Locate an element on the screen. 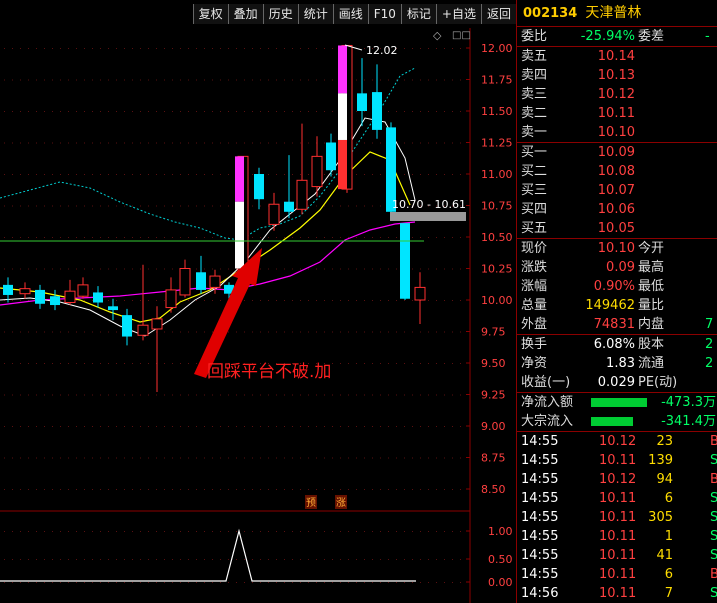 Image resolution: width=717 pixels, height=603 pixels. field-value: 0.09 is located at coordinates (620, 267).